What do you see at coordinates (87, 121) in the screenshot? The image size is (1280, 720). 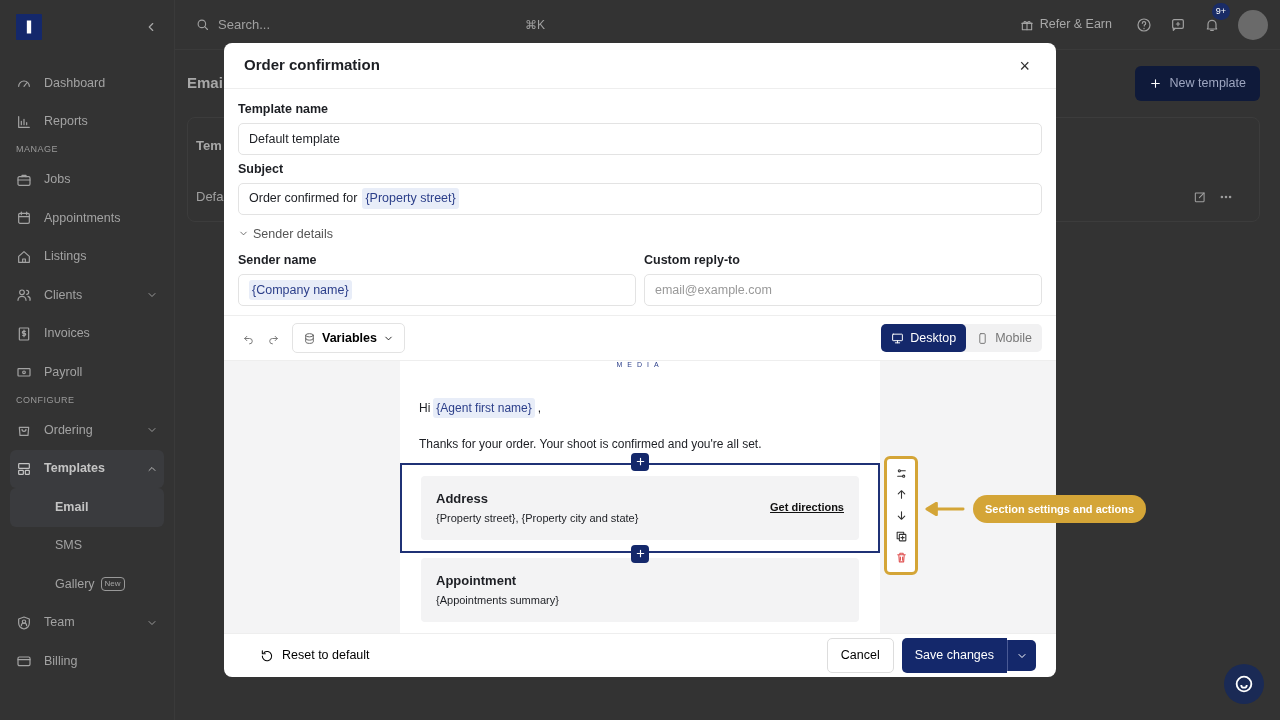 I see `sidebar-item: Reports` at bounding box center [87, 121].